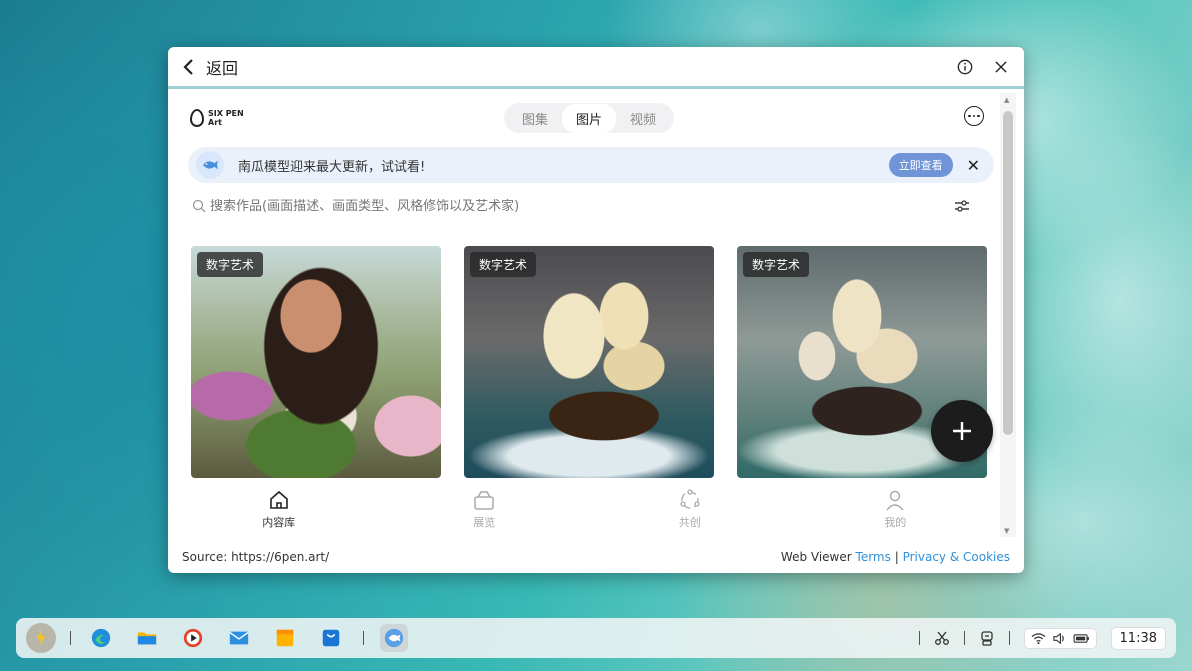 Image resolution: width=1192 pixels, height=671 pixels. I want to click on tab-videos: 视频, so click(643, 118).